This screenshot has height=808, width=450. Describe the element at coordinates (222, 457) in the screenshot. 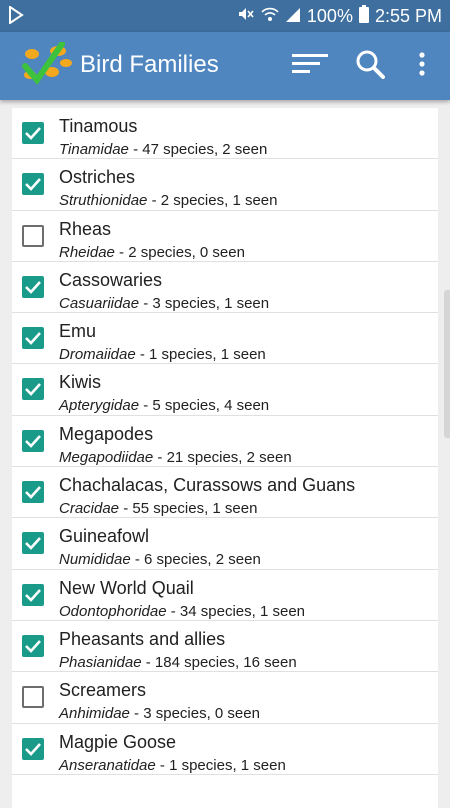

I see `family-counts: - 21 species, 2 seen` at that location.